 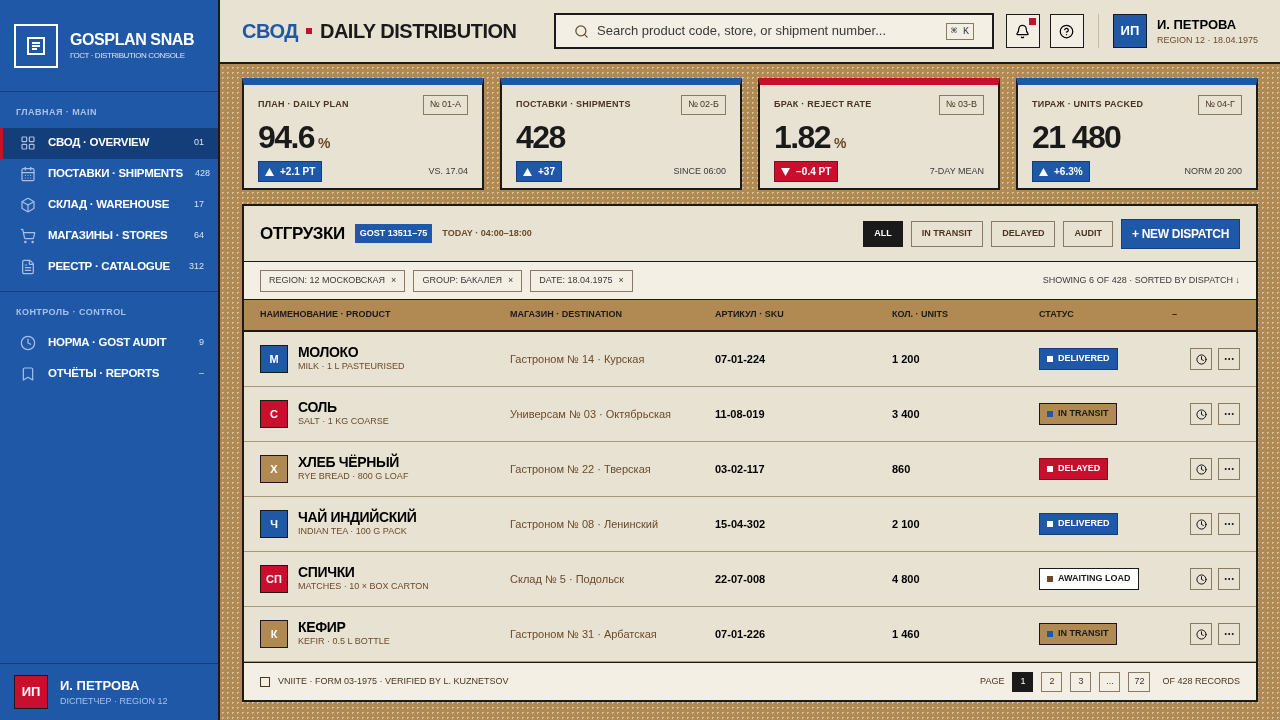 What do you see at coordinates (303, 104) in the screenshot?
I see `kpi-label: ПЛАН · DAILY PLAN` at bounding box center [303, 104].